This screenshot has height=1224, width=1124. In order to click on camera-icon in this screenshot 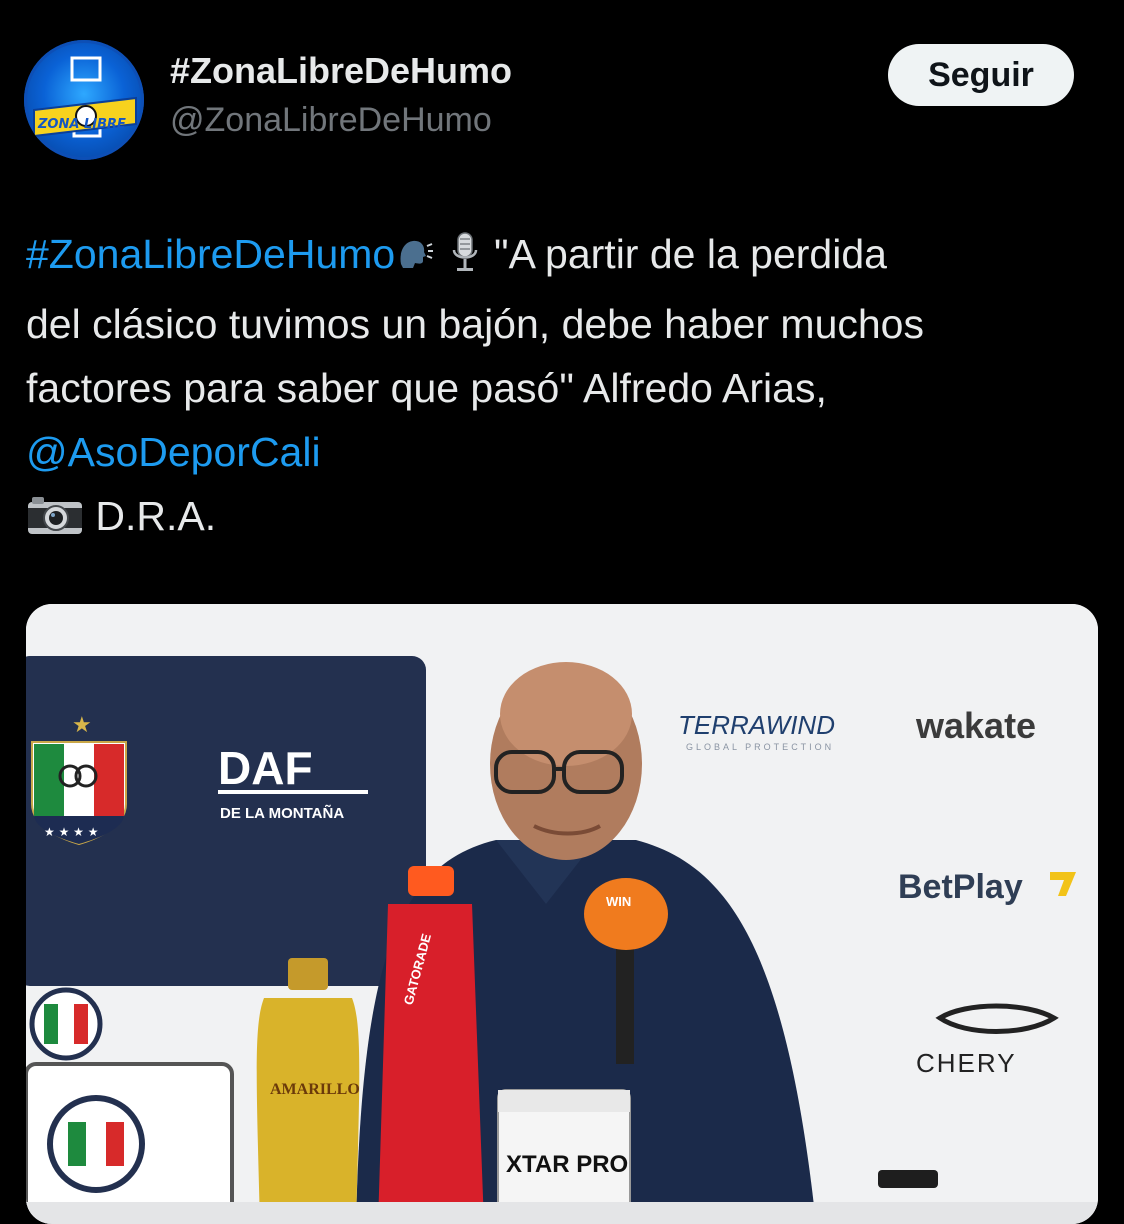, I will do `click(55, 522)`.